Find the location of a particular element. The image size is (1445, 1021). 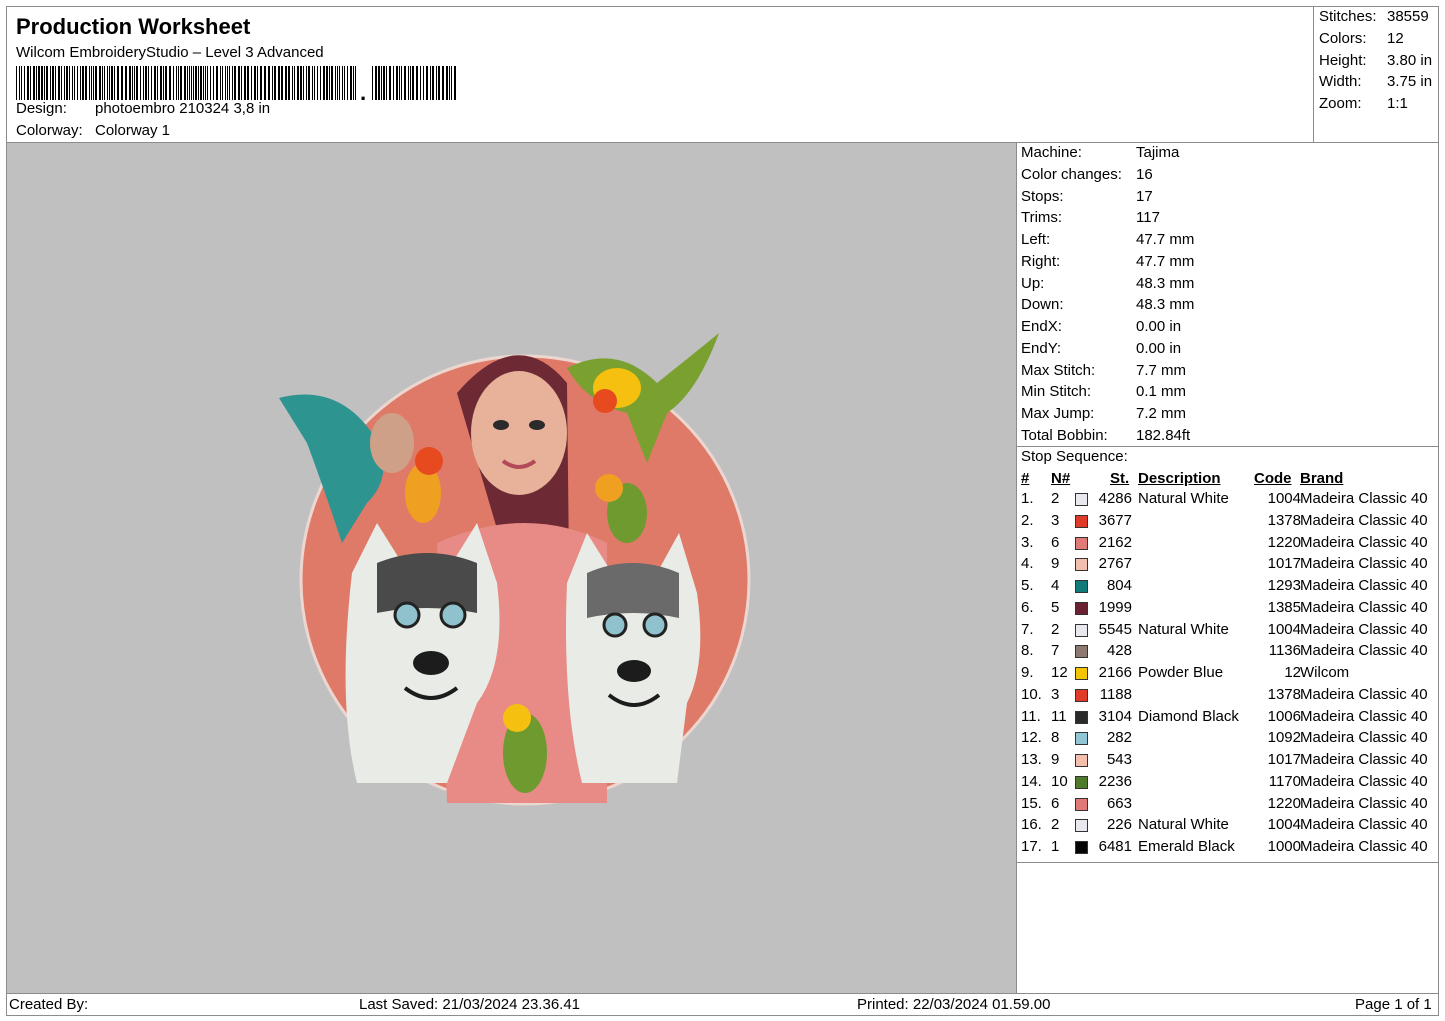

row-needle: 3 is located at coordinates (1055, 694).